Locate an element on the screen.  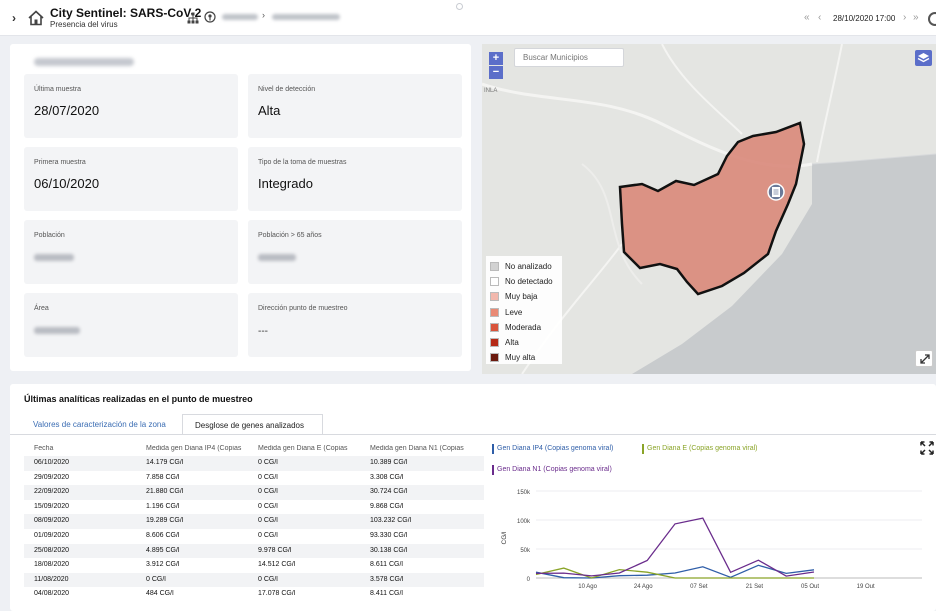
table-cell: 11/08/2020 is located at coordinates (51, 579).